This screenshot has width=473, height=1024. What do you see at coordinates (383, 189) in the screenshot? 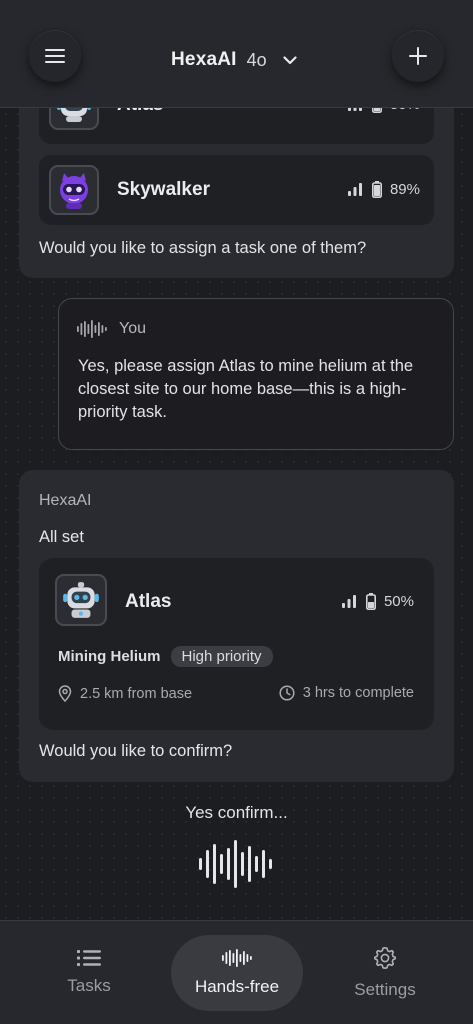
I see `agent-stats: 89%` at bounding box center [383, 189].